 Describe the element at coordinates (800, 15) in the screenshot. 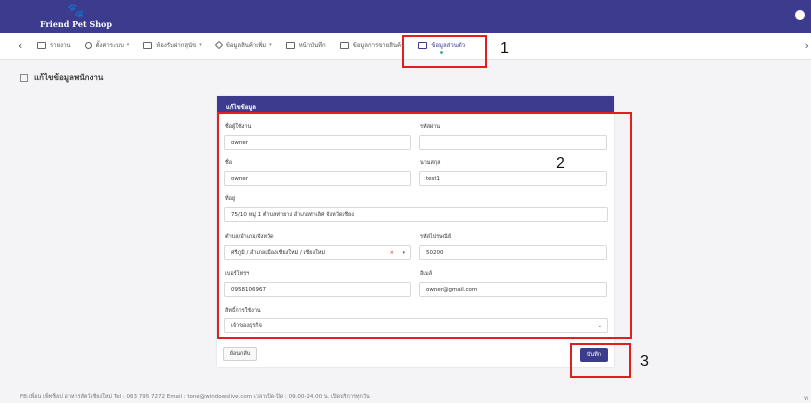

I see `user-avatar` at that location.